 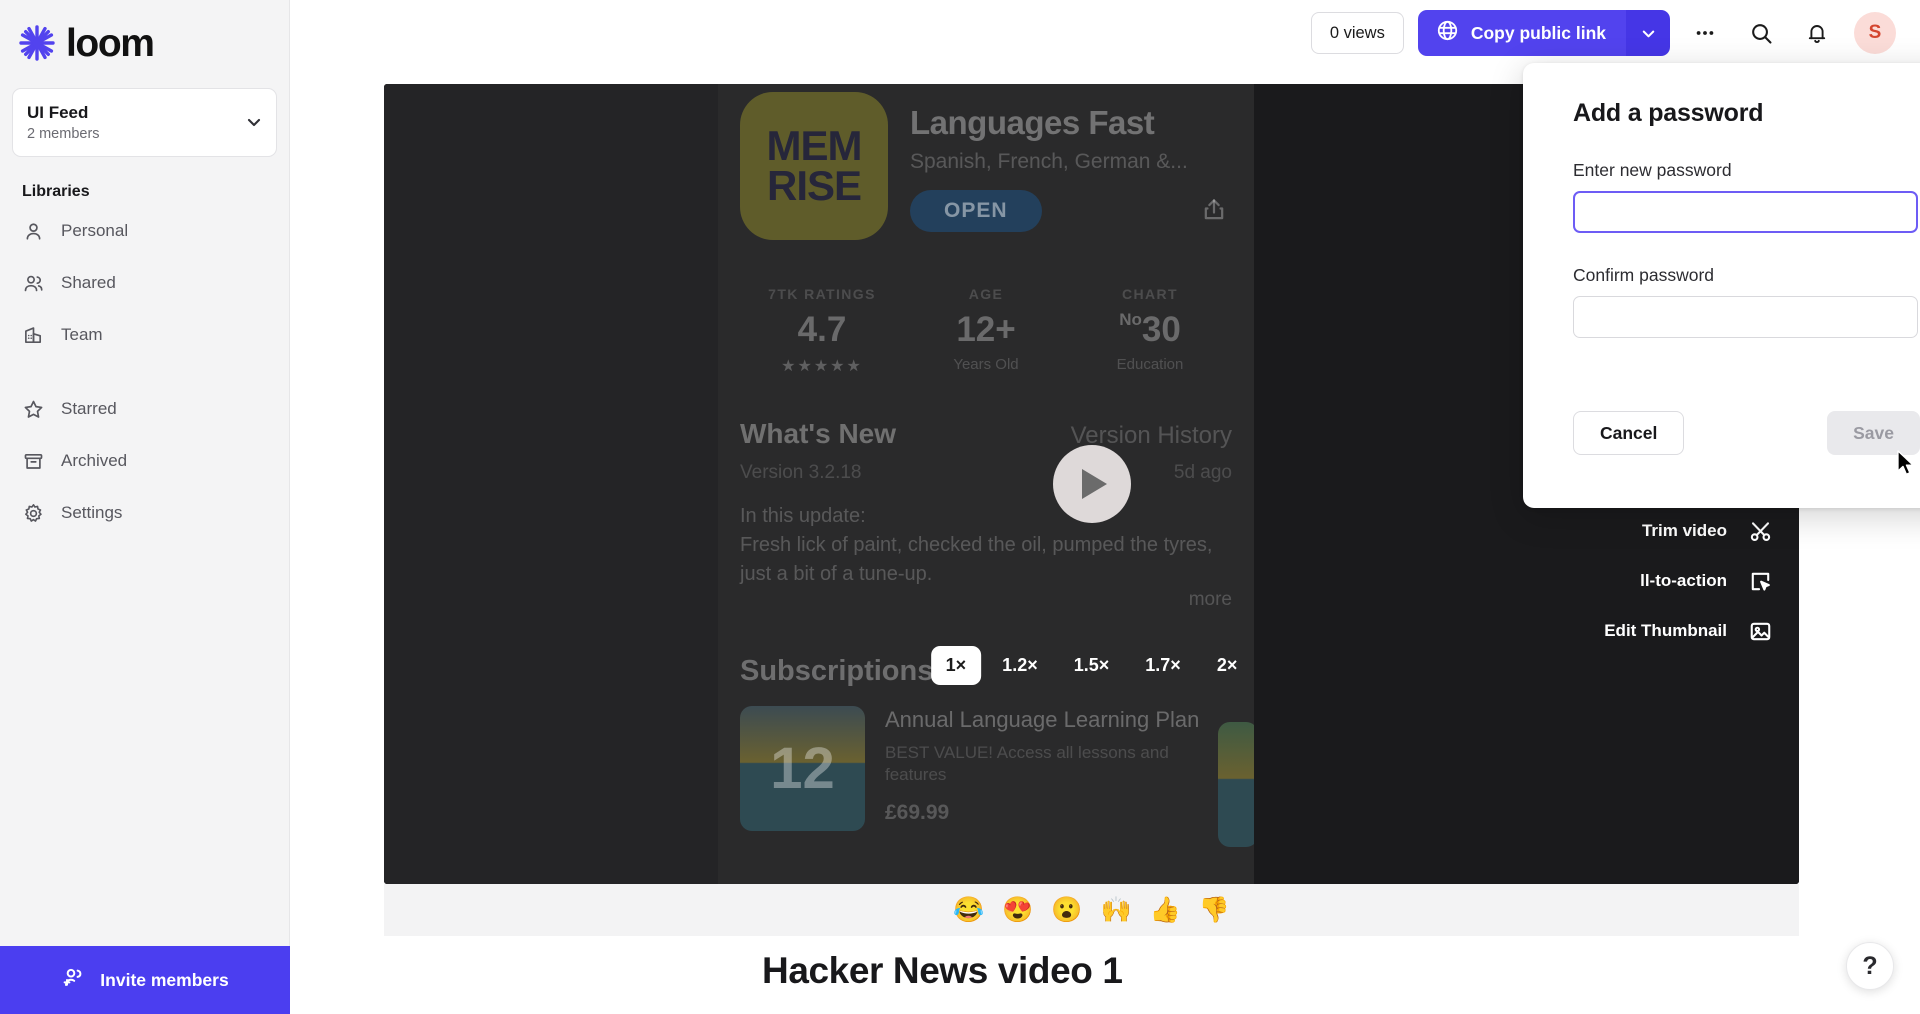 What do you see at coordinates (144, 372) in the screenshot?
I see `sidebar-divider-gap` at bounding box center [144, 372].